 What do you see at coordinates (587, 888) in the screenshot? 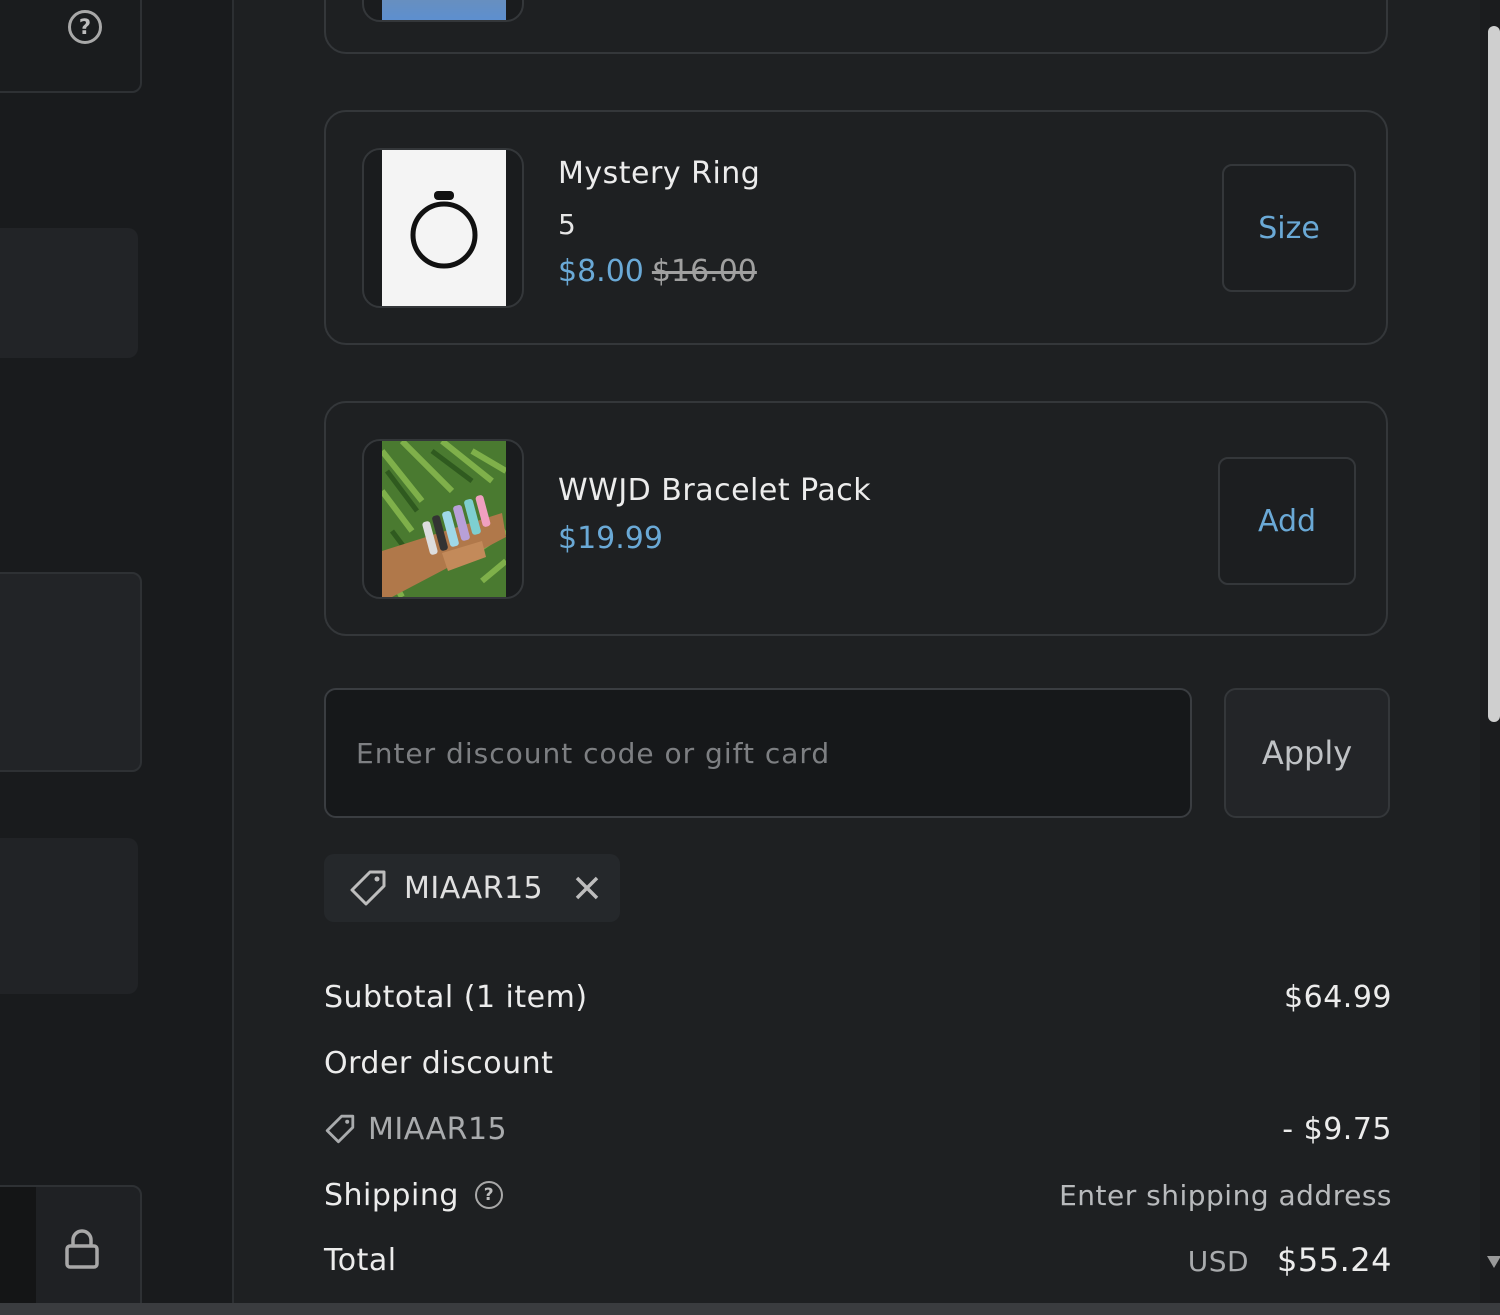
I see `close-icon` at bounding box center [587, 888].